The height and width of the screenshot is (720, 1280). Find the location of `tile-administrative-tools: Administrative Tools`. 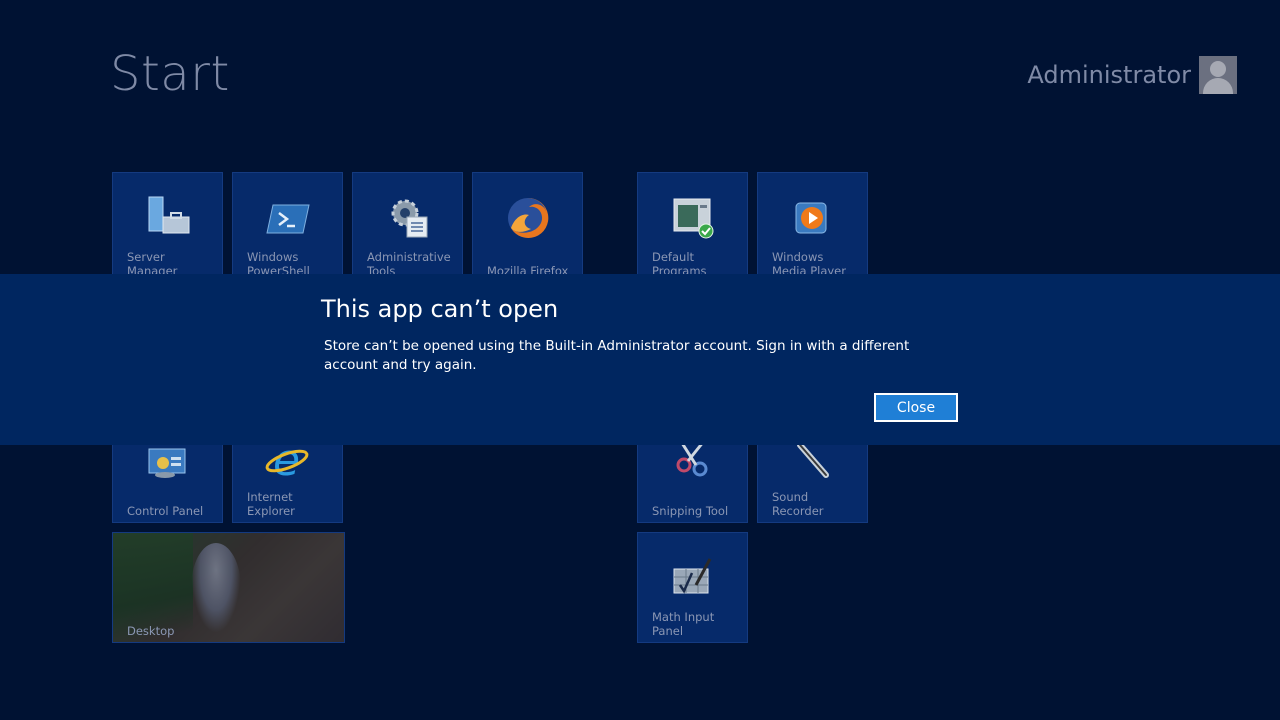

tile-administrative-tools: Administrative Tools is located at coordinates (407, 227).